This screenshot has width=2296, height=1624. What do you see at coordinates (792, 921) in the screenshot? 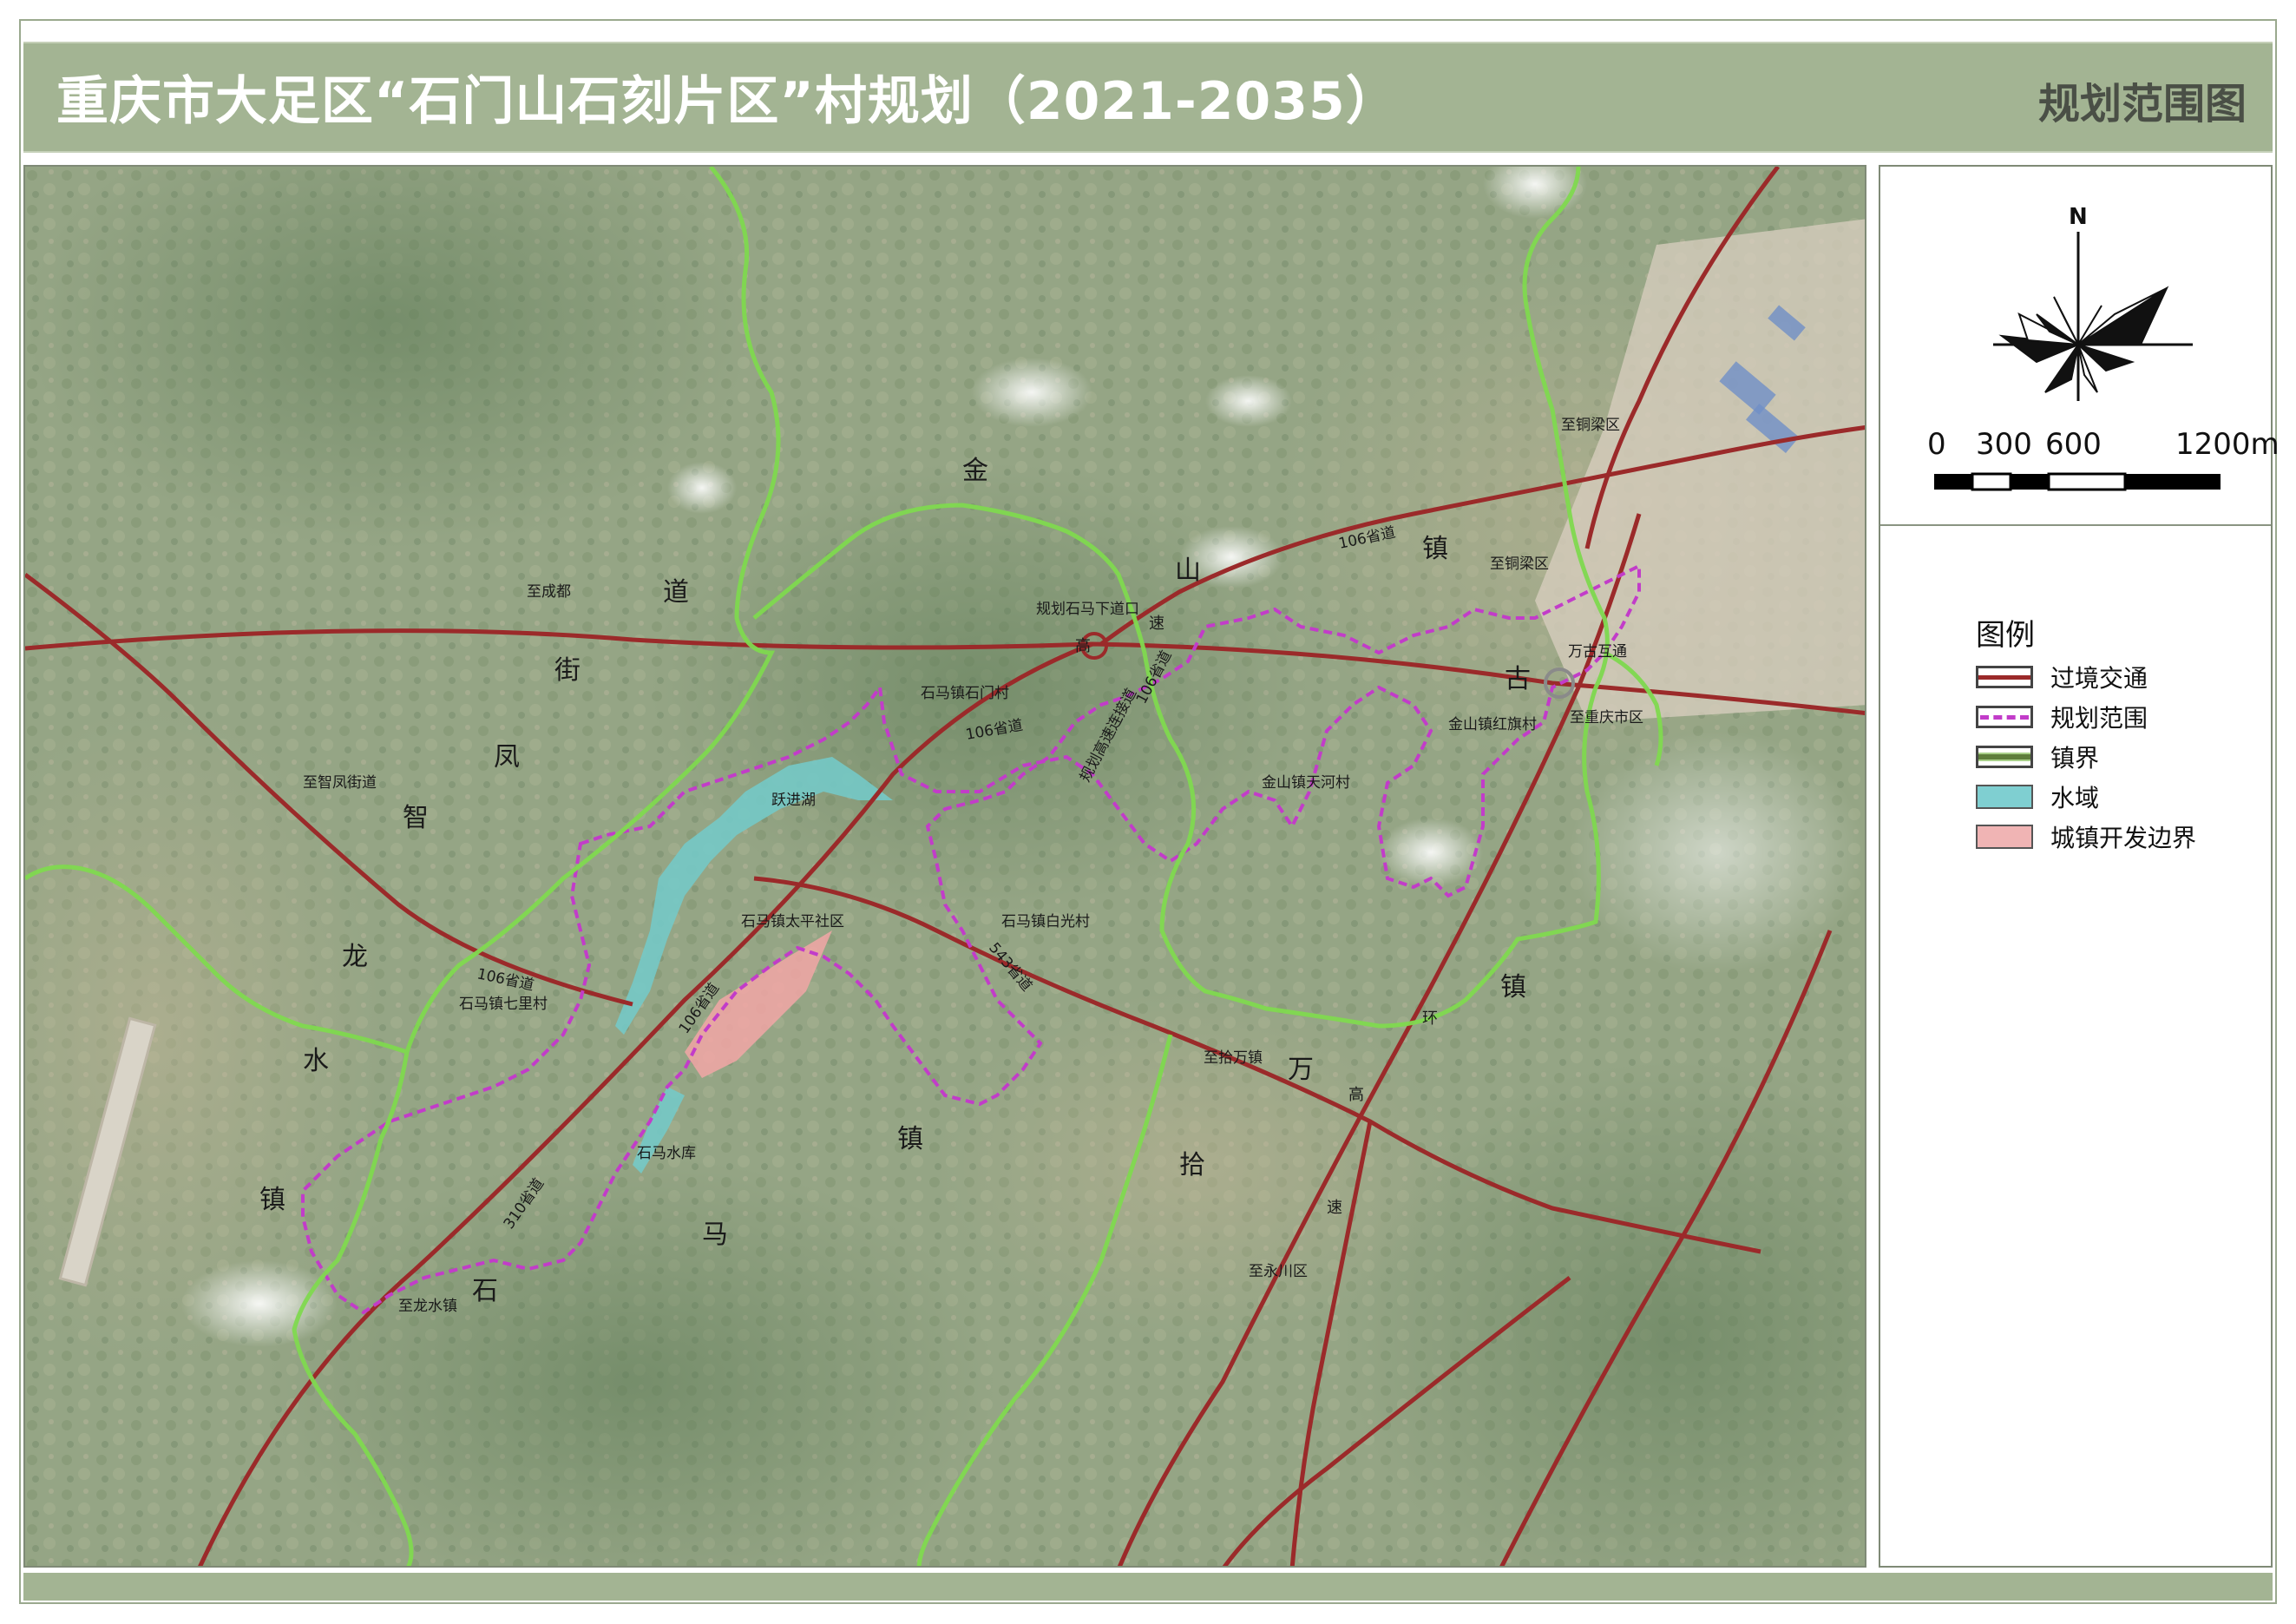
I see `place-label: 石马镇太平社区` at bounding box center [792, 921].